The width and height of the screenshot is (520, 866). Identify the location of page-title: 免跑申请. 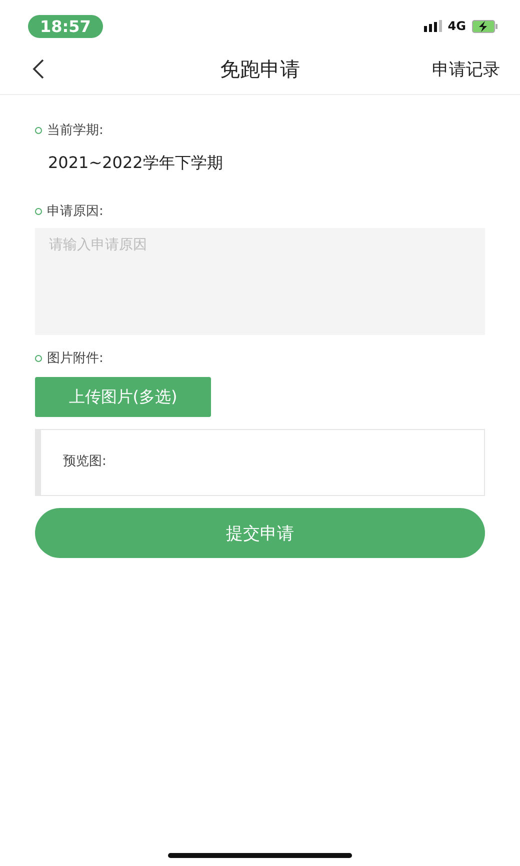
(260, 69).